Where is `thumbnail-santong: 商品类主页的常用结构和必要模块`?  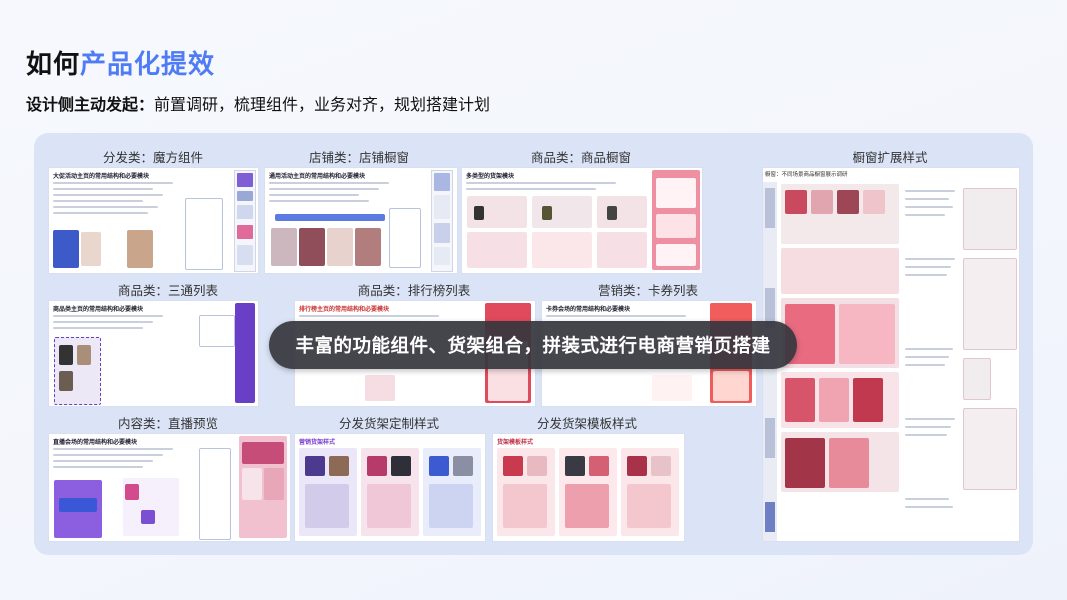
thumbnail-santong: 商品类主页的常用结构和必要模块 is located at coordinates (153, 353).